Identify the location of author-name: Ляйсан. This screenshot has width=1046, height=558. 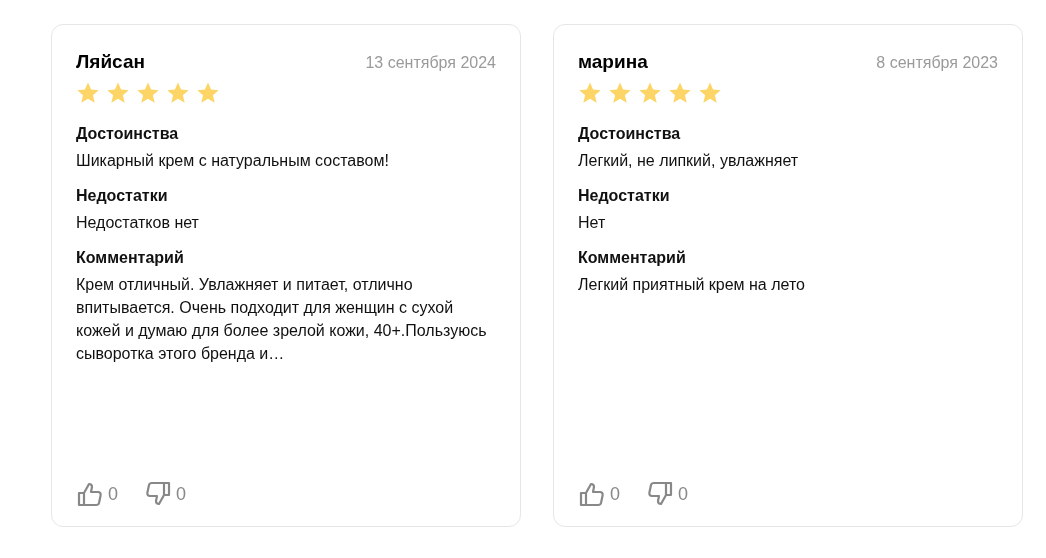
(110, 62).